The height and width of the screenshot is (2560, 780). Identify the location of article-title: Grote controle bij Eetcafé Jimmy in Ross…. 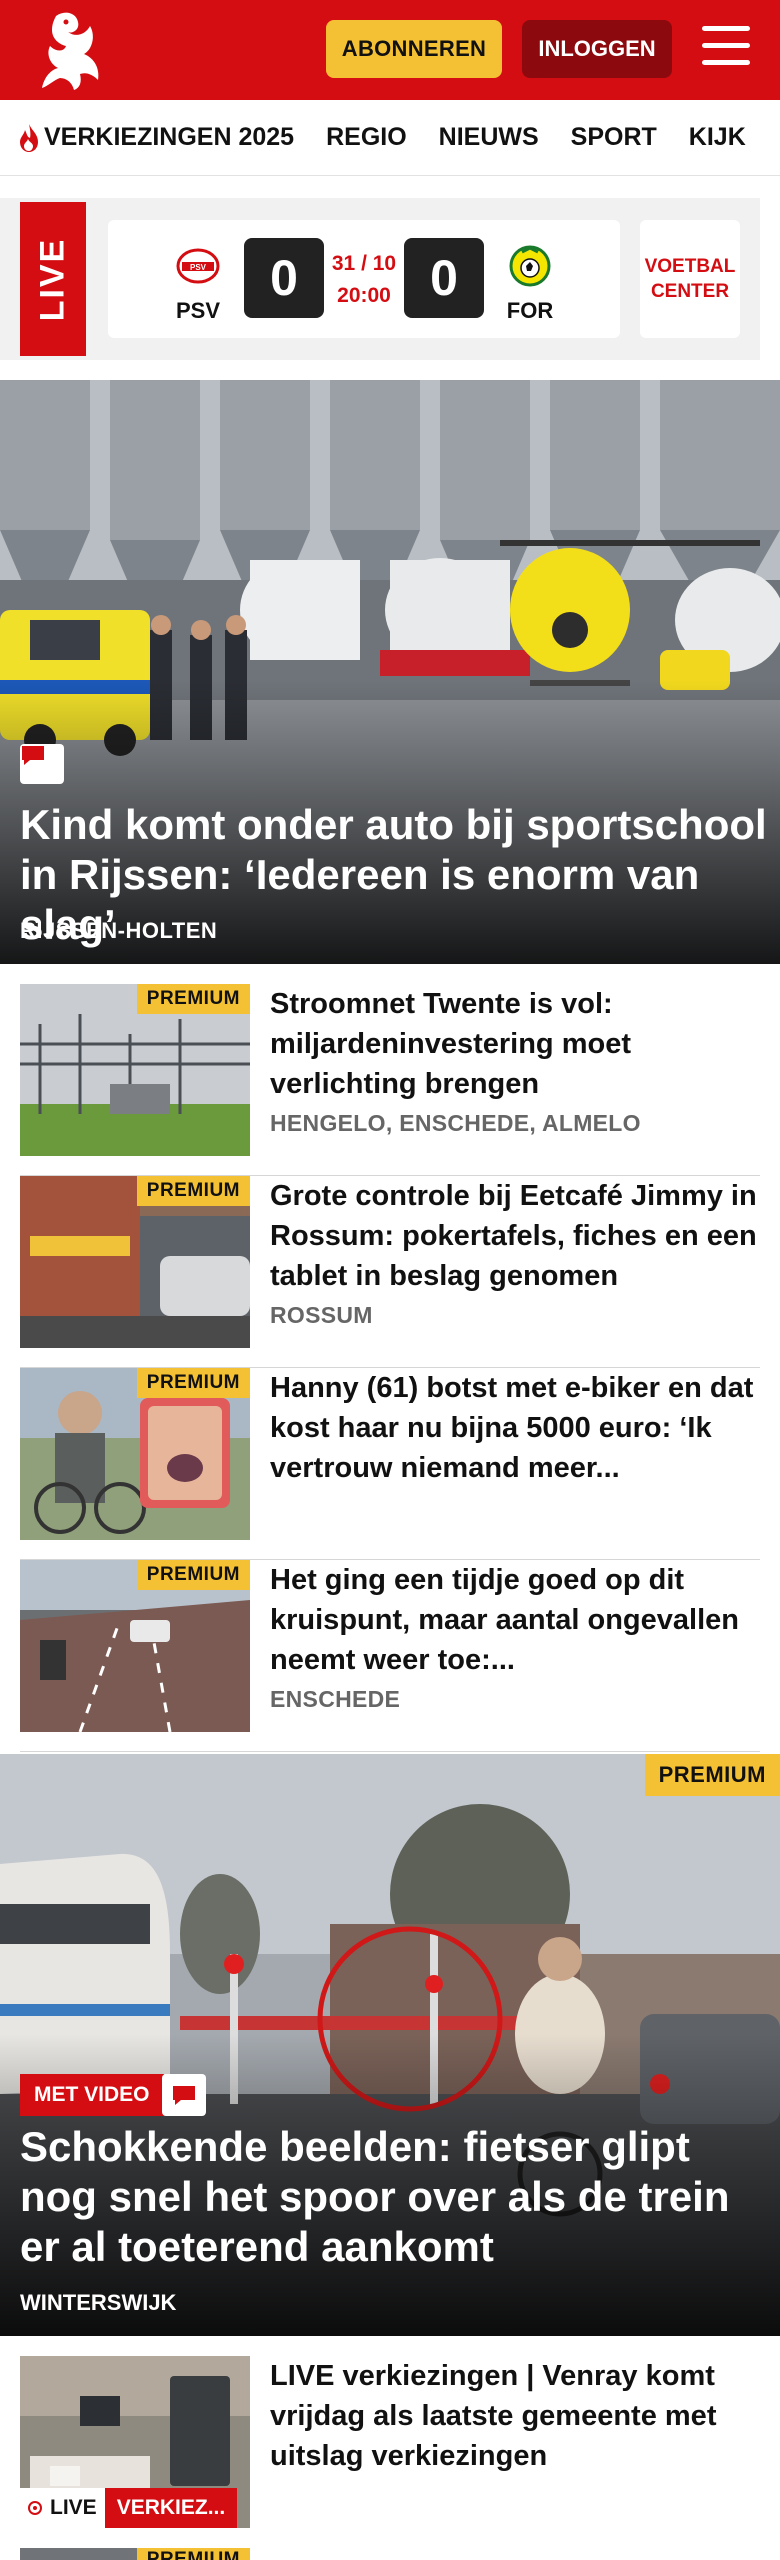
(513, 1236).